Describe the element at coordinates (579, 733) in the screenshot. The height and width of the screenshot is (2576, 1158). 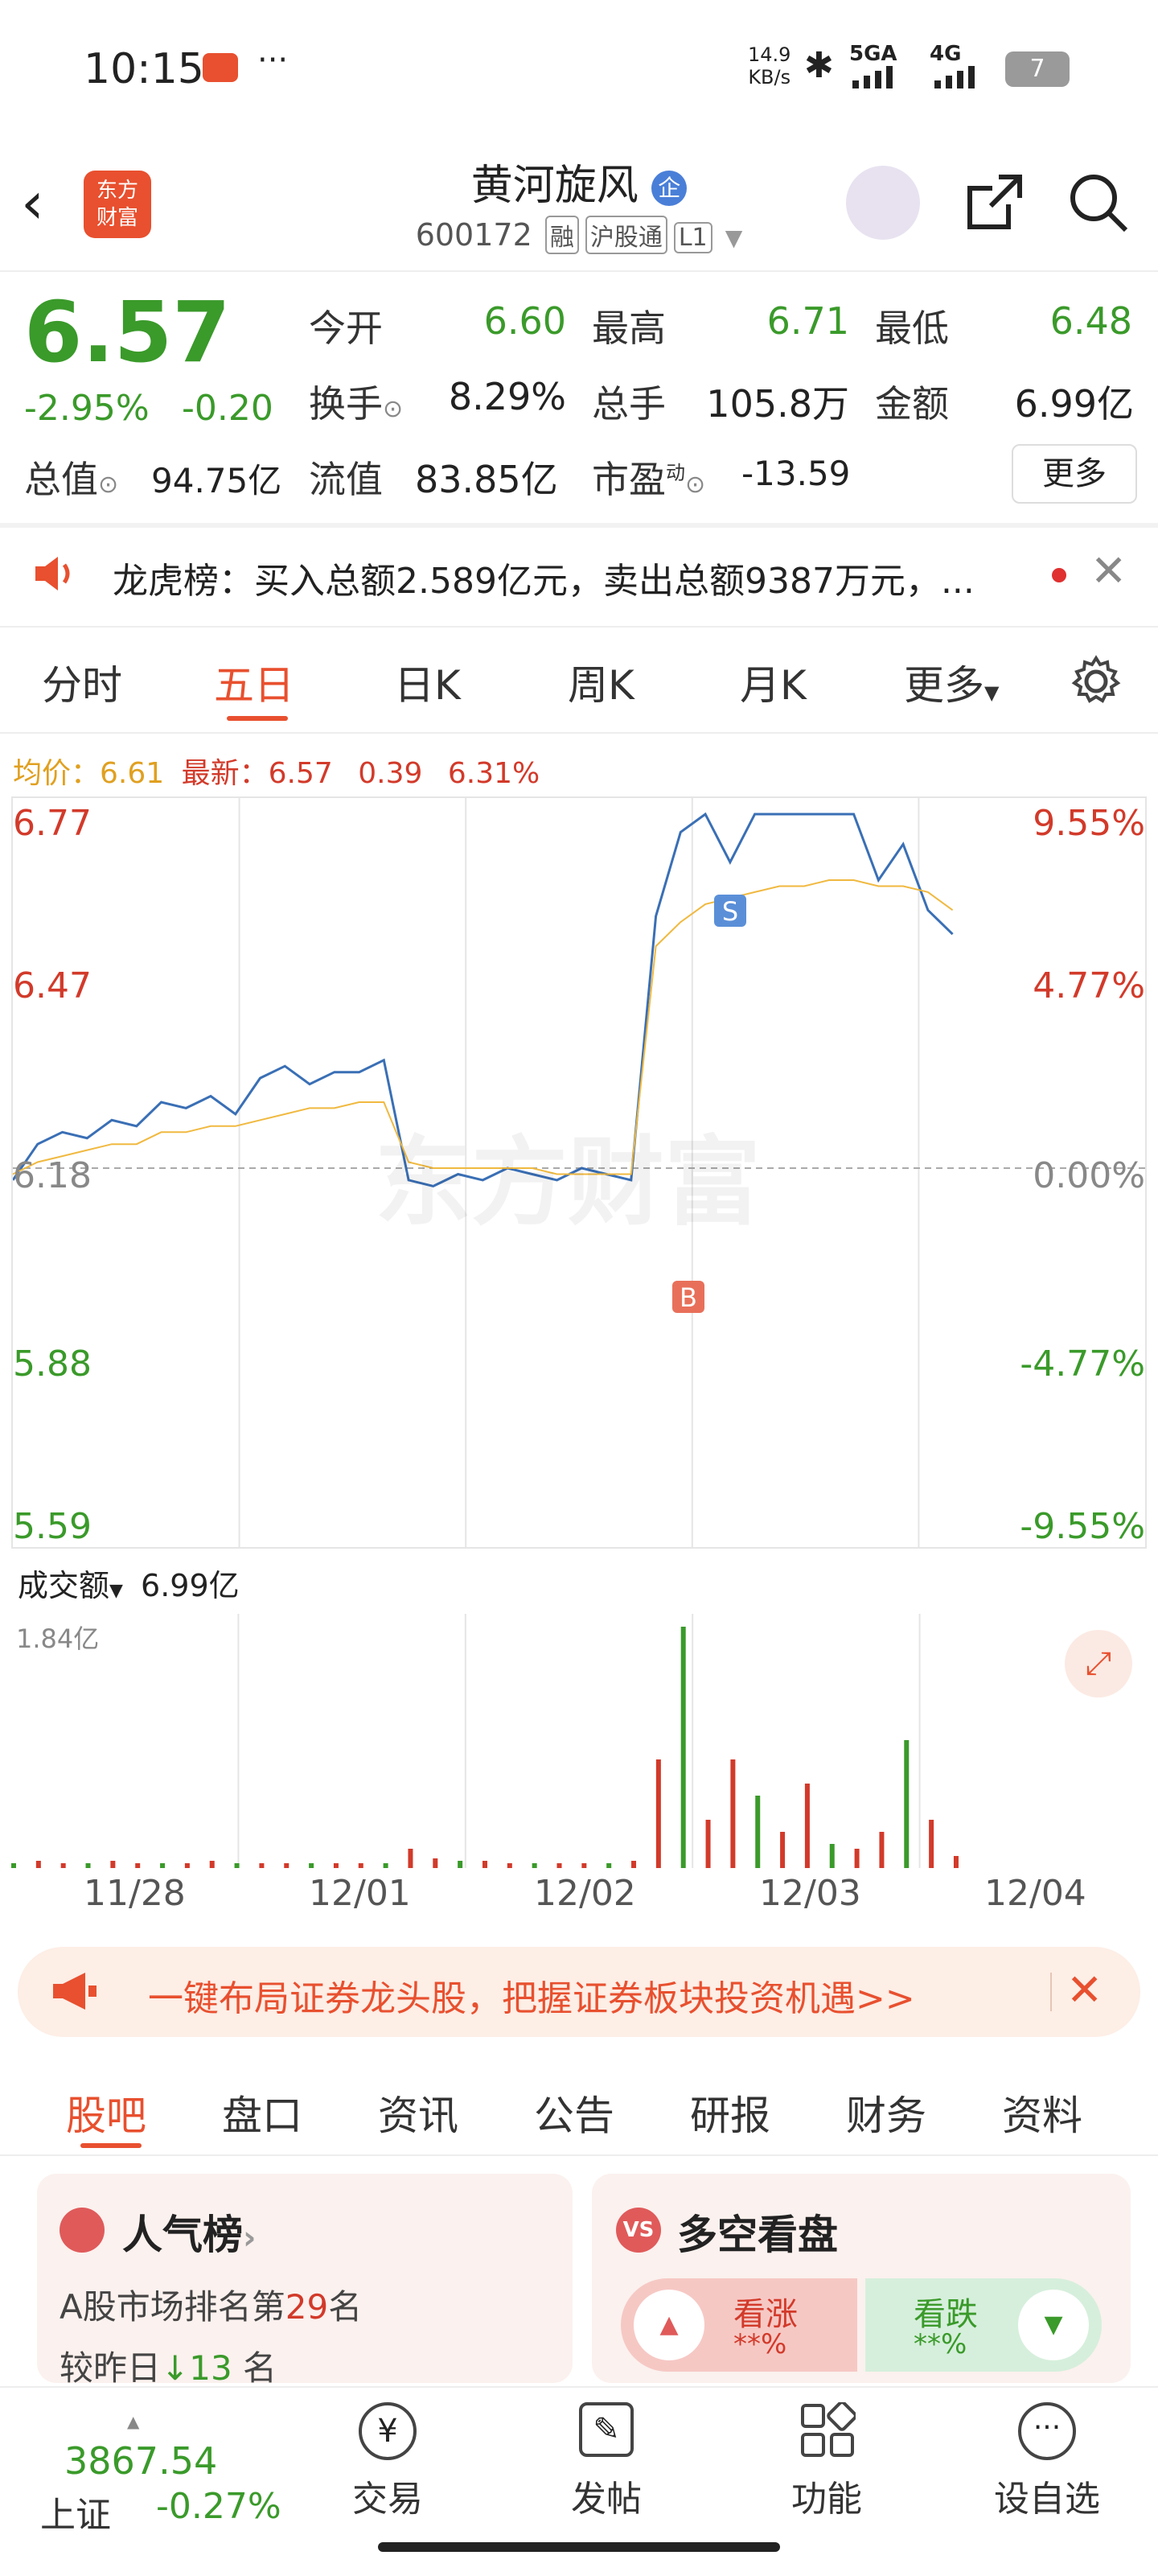
I see `tabs-divider` at that location.